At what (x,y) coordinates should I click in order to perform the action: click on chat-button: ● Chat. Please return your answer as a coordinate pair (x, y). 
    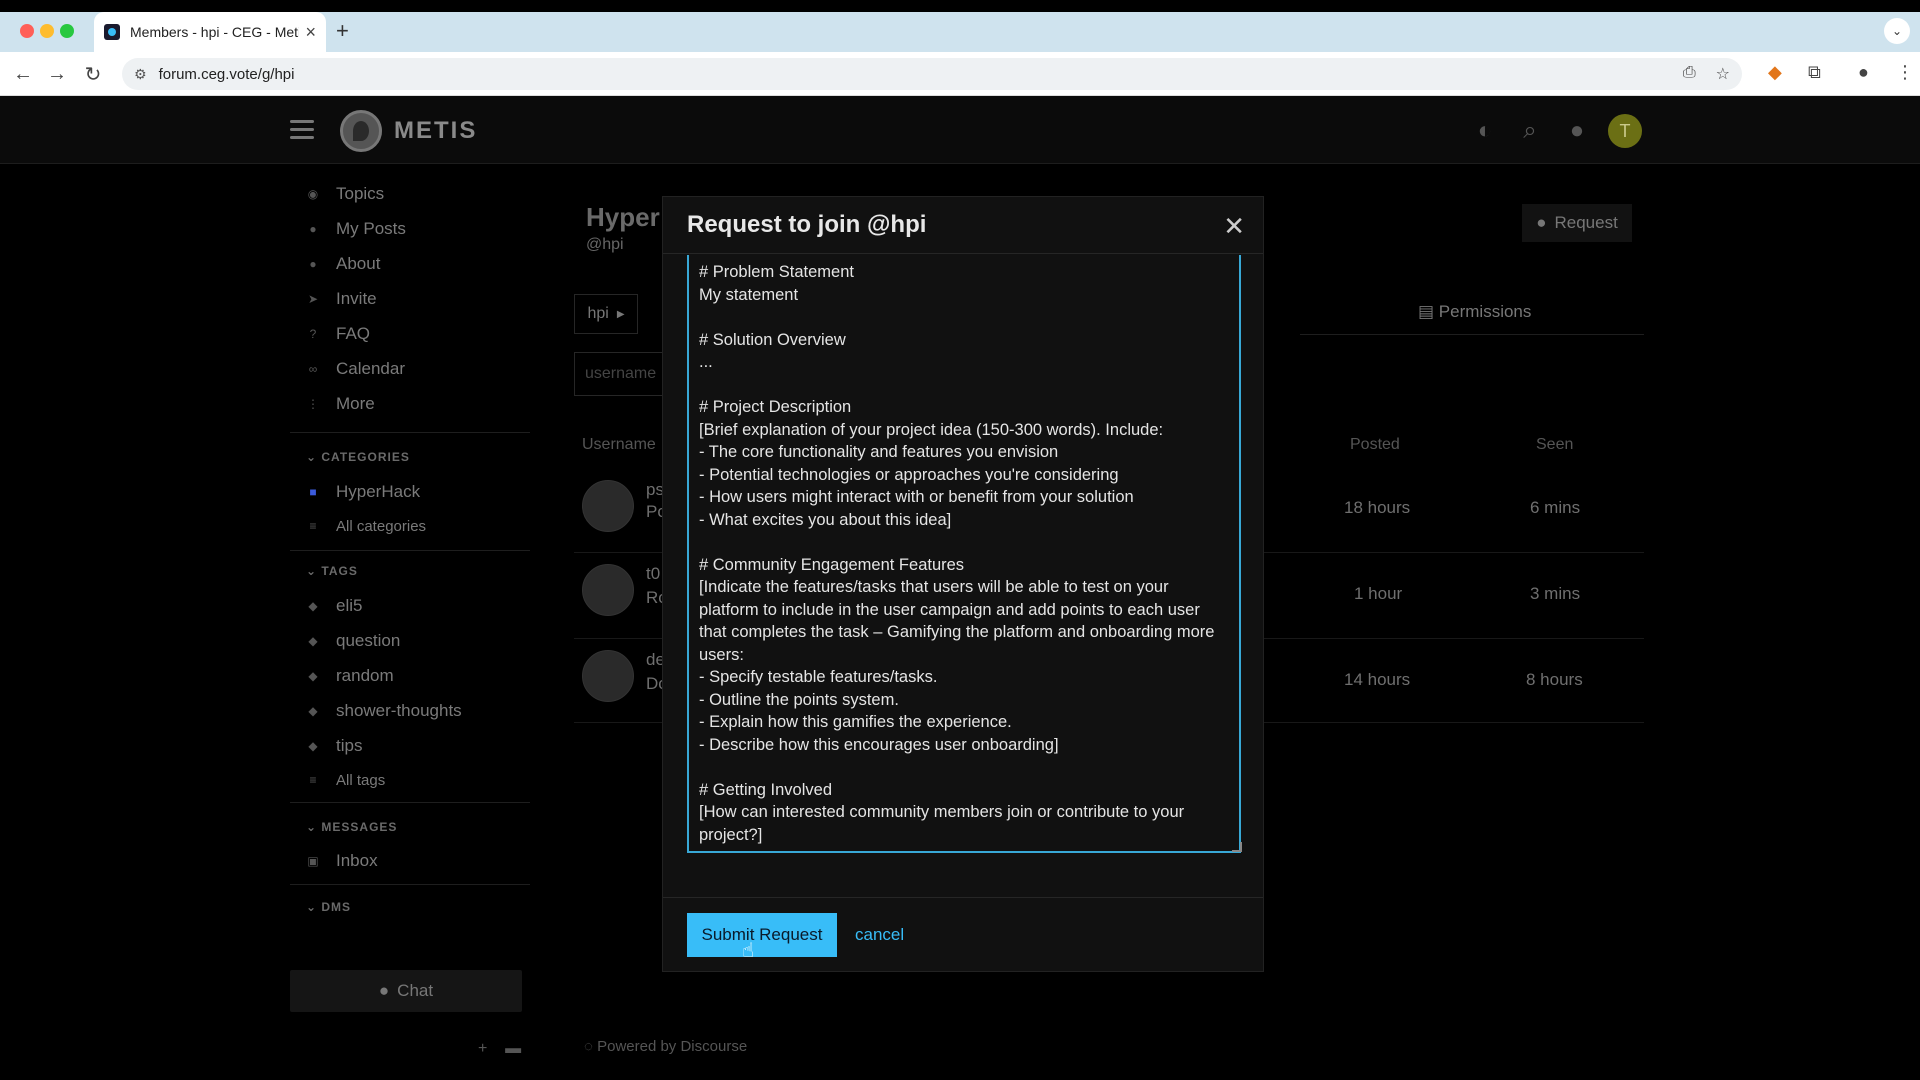
    Looking at the image, I should click on (406, 991).